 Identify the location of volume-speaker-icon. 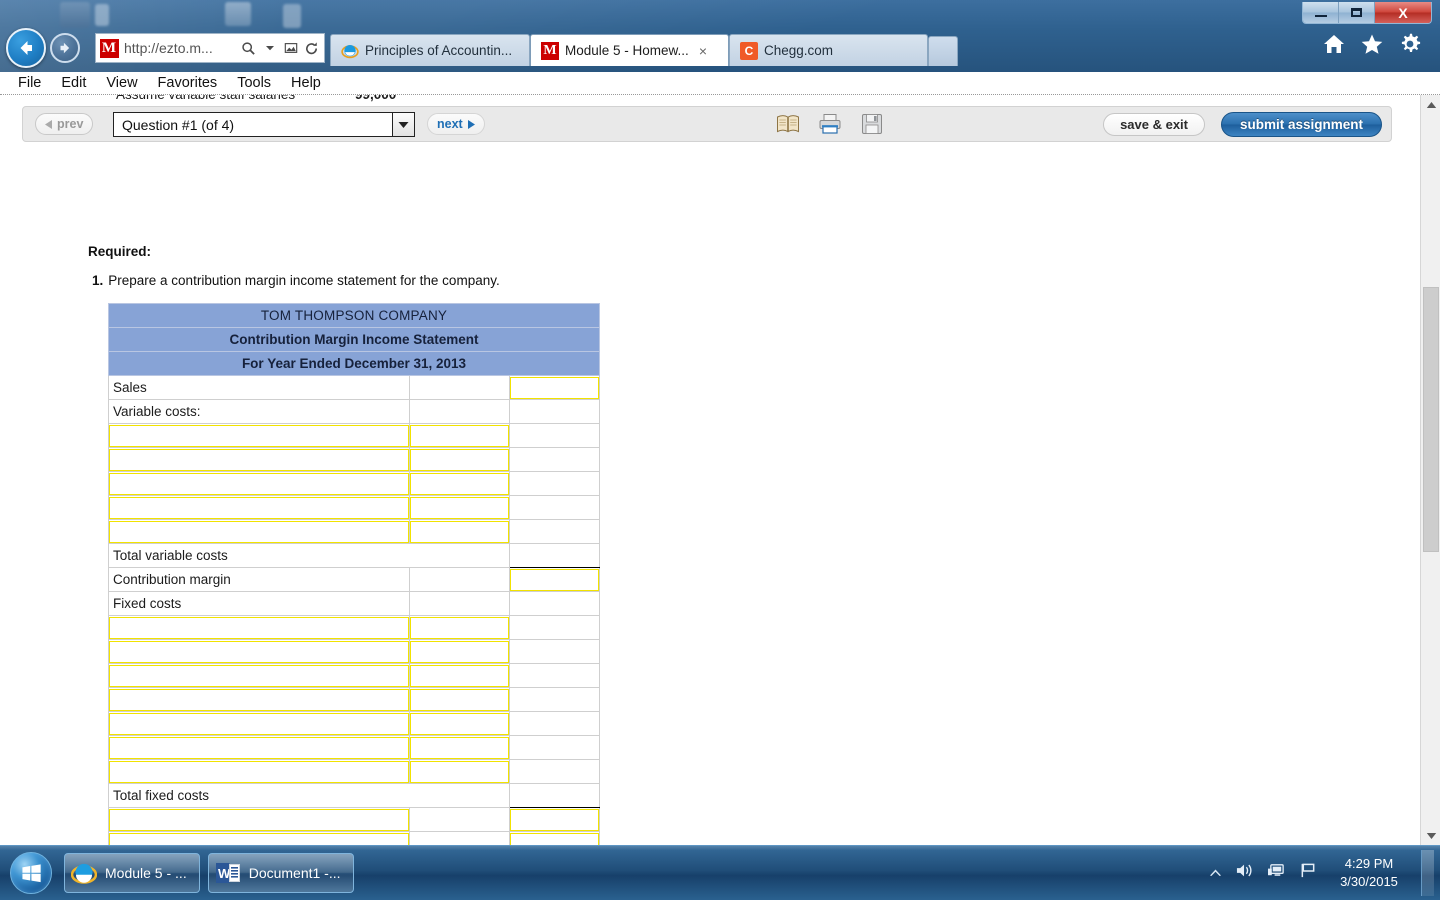
(1244, 873).